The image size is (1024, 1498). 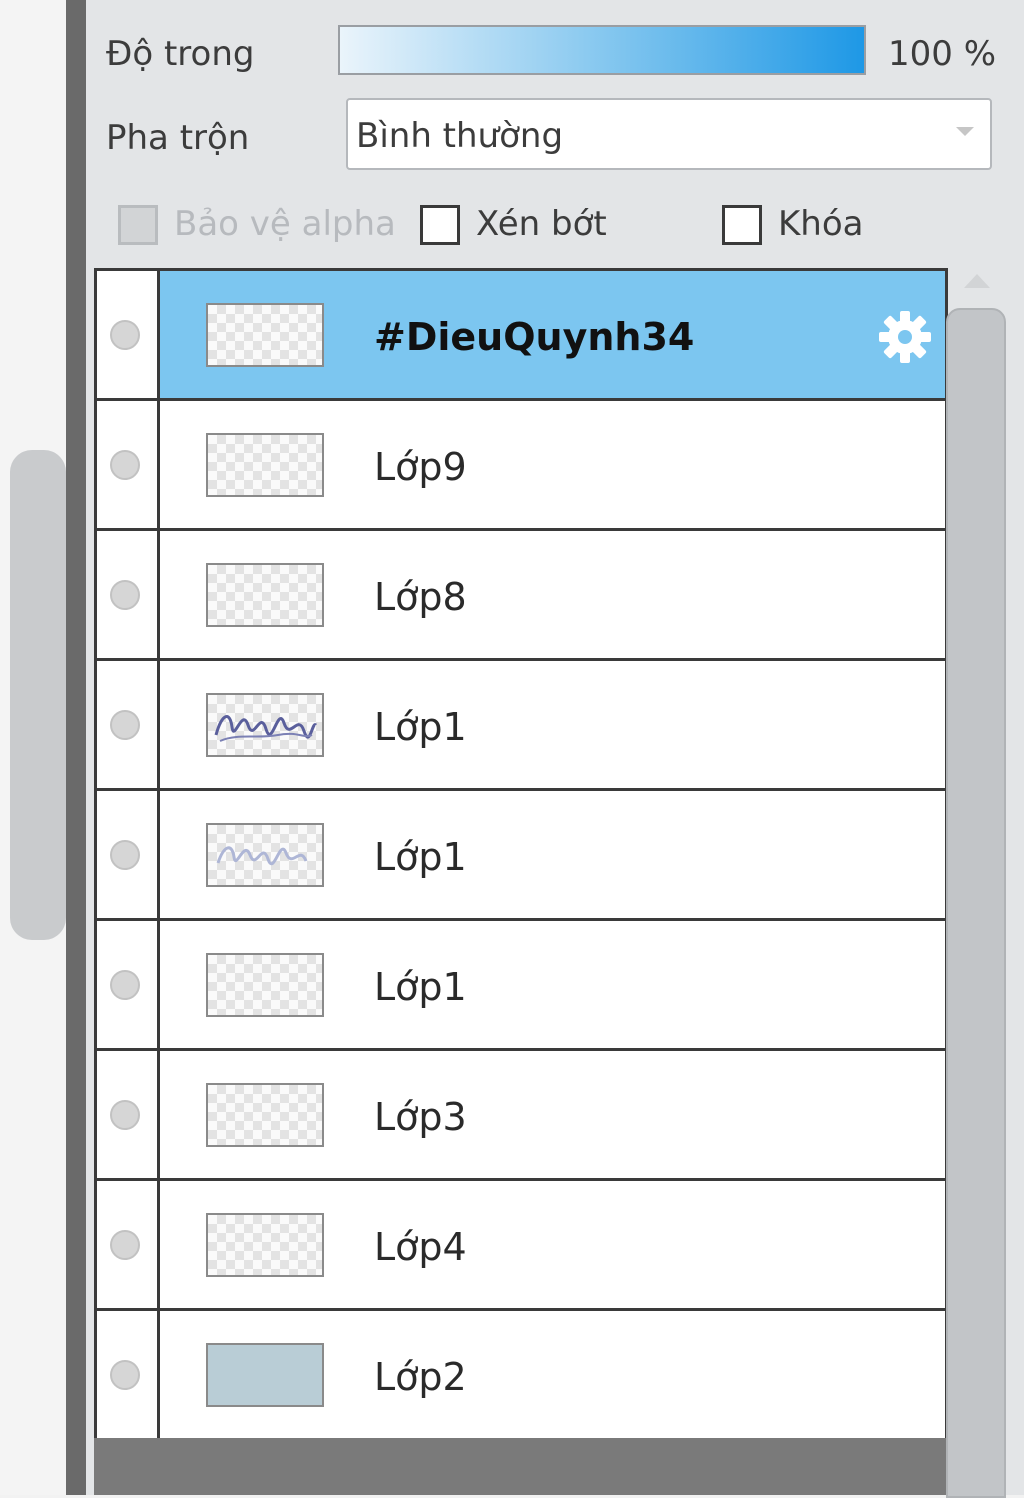 I want to click on layer-name: Lớp9, so click(x=420, y=467).